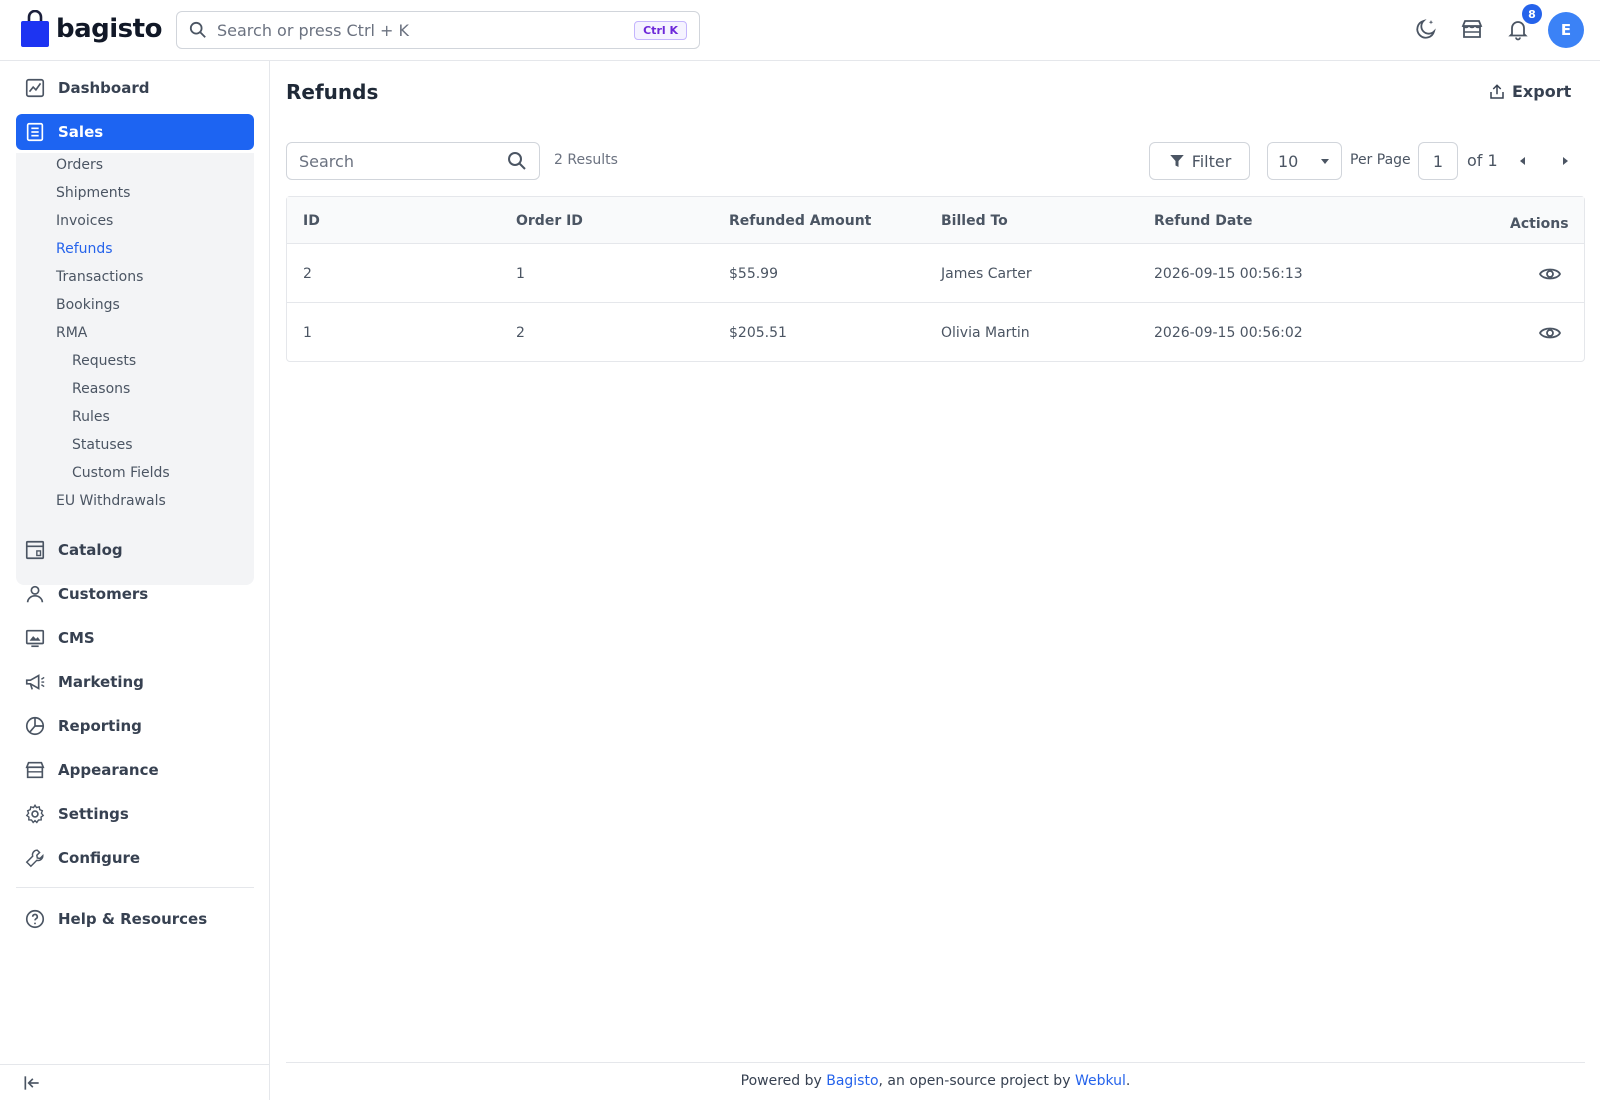  What do you see at coordinates (81, 132) in the screenshot?
I see `sidebar-item-label: Sales` at bounding box center [81, 132].